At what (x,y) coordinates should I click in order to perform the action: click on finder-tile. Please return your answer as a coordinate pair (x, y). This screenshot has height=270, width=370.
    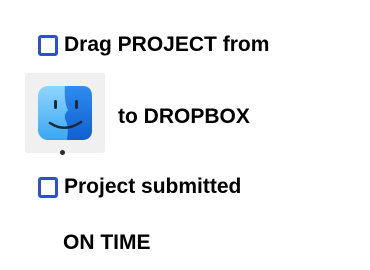
    Looking at the image, I should click on (65, 113).